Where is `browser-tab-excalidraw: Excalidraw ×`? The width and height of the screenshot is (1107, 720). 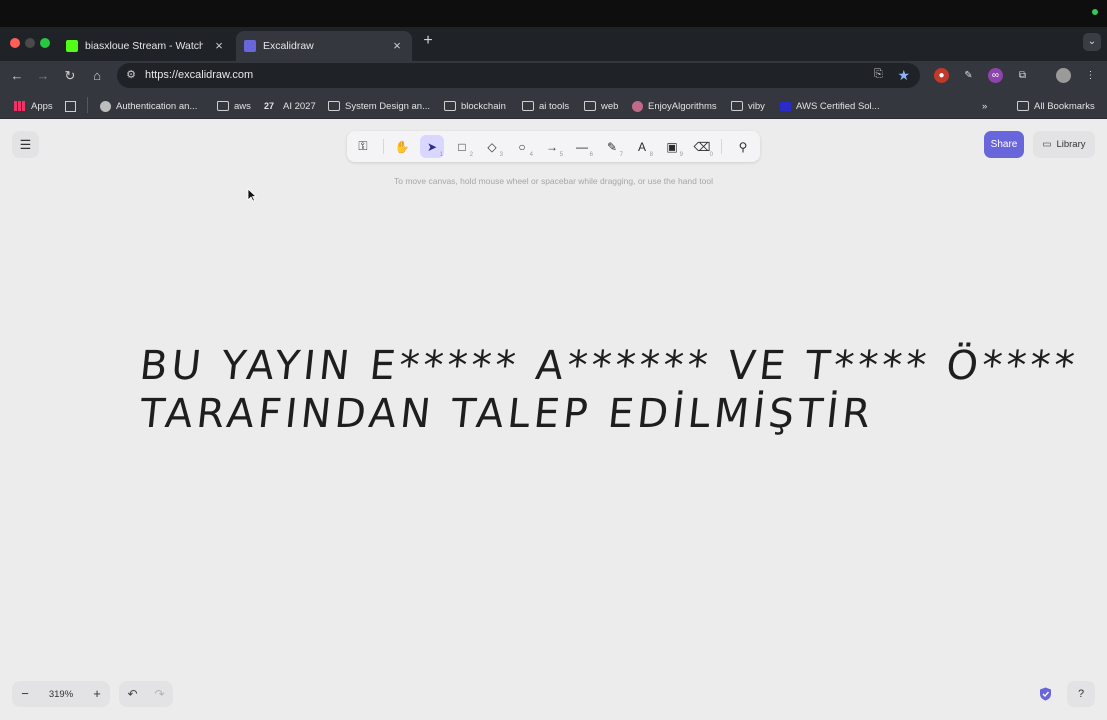 browser-tab-excalidraw: Excalidraw × is located at coordinates (324, 46).